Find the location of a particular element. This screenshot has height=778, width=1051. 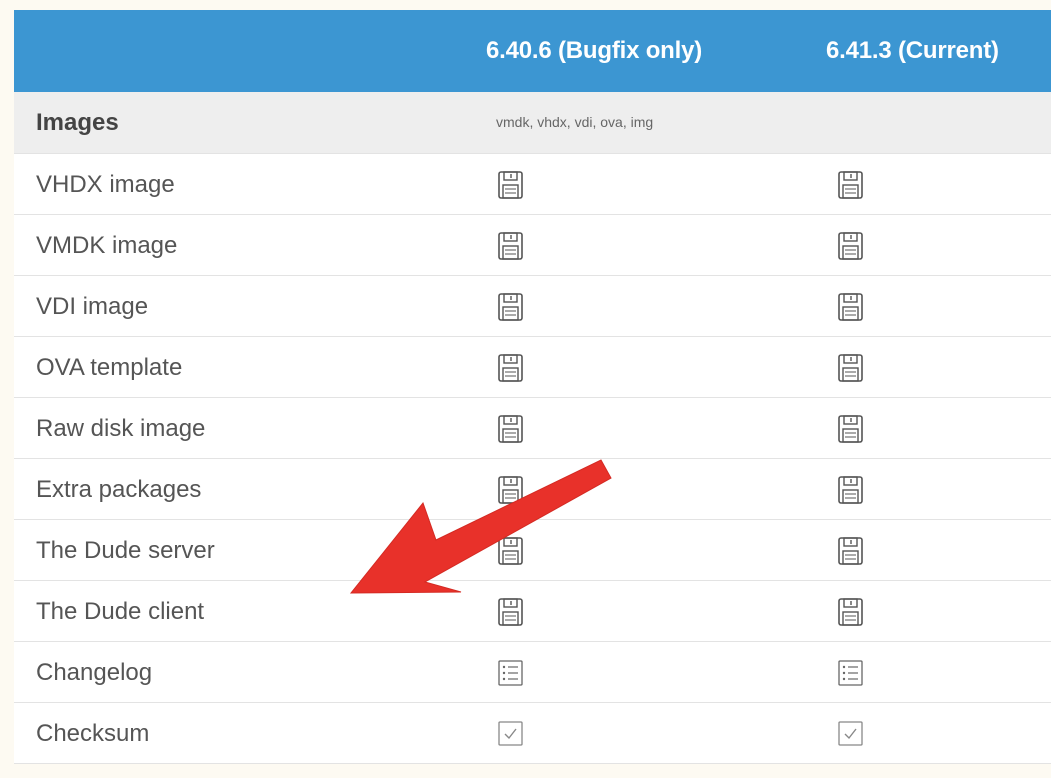

row-label: Changelog is located at coordinates (94, 672).